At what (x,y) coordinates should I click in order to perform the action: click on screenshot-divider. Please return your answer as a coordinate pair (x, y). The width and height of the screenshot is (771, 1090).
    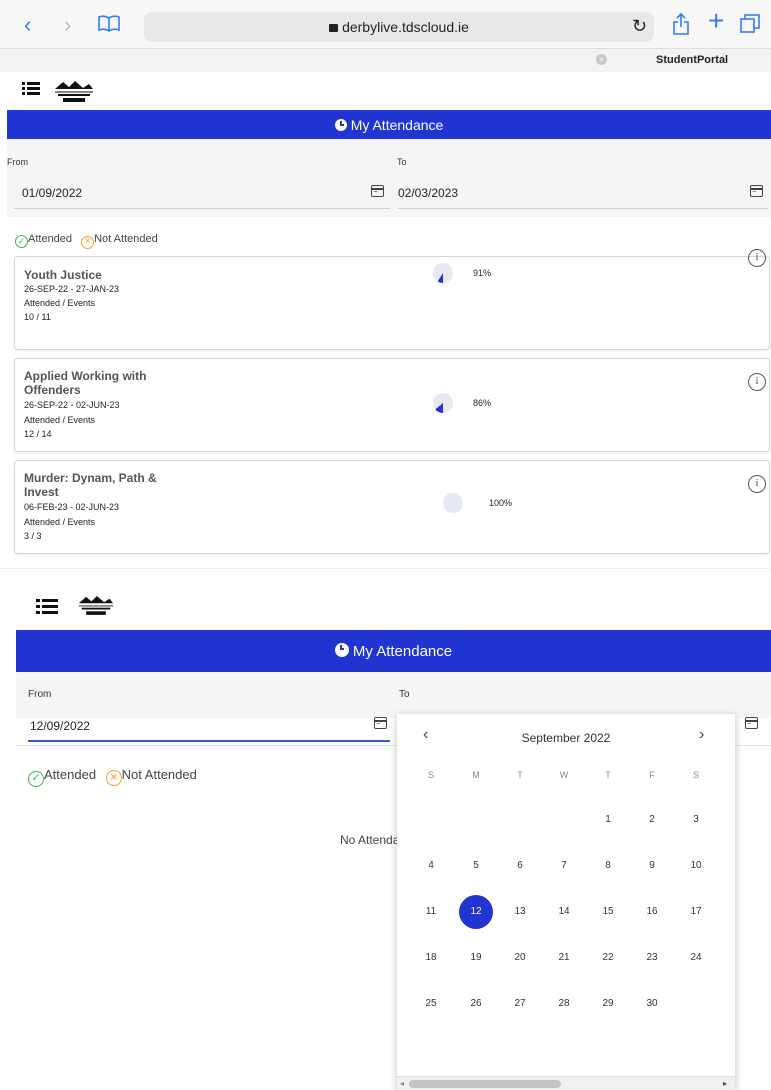
    Looking at the image, I should click on (385, 575).